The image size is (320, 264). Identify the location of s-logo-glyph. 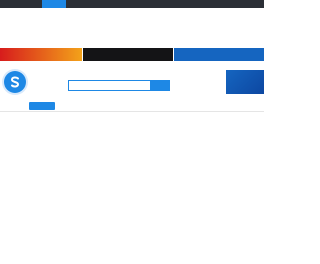
(15, 82).